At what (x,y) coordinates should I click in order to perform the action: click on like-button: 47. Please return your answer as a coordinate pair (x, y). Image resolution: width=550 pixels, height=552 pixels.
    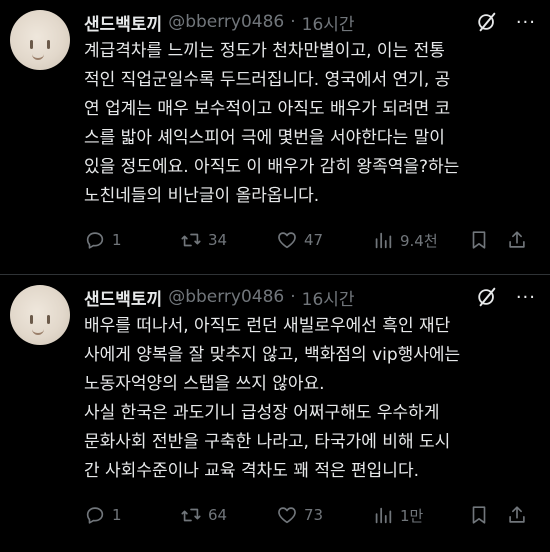
    Looking at the image, I should click on (324, 240).